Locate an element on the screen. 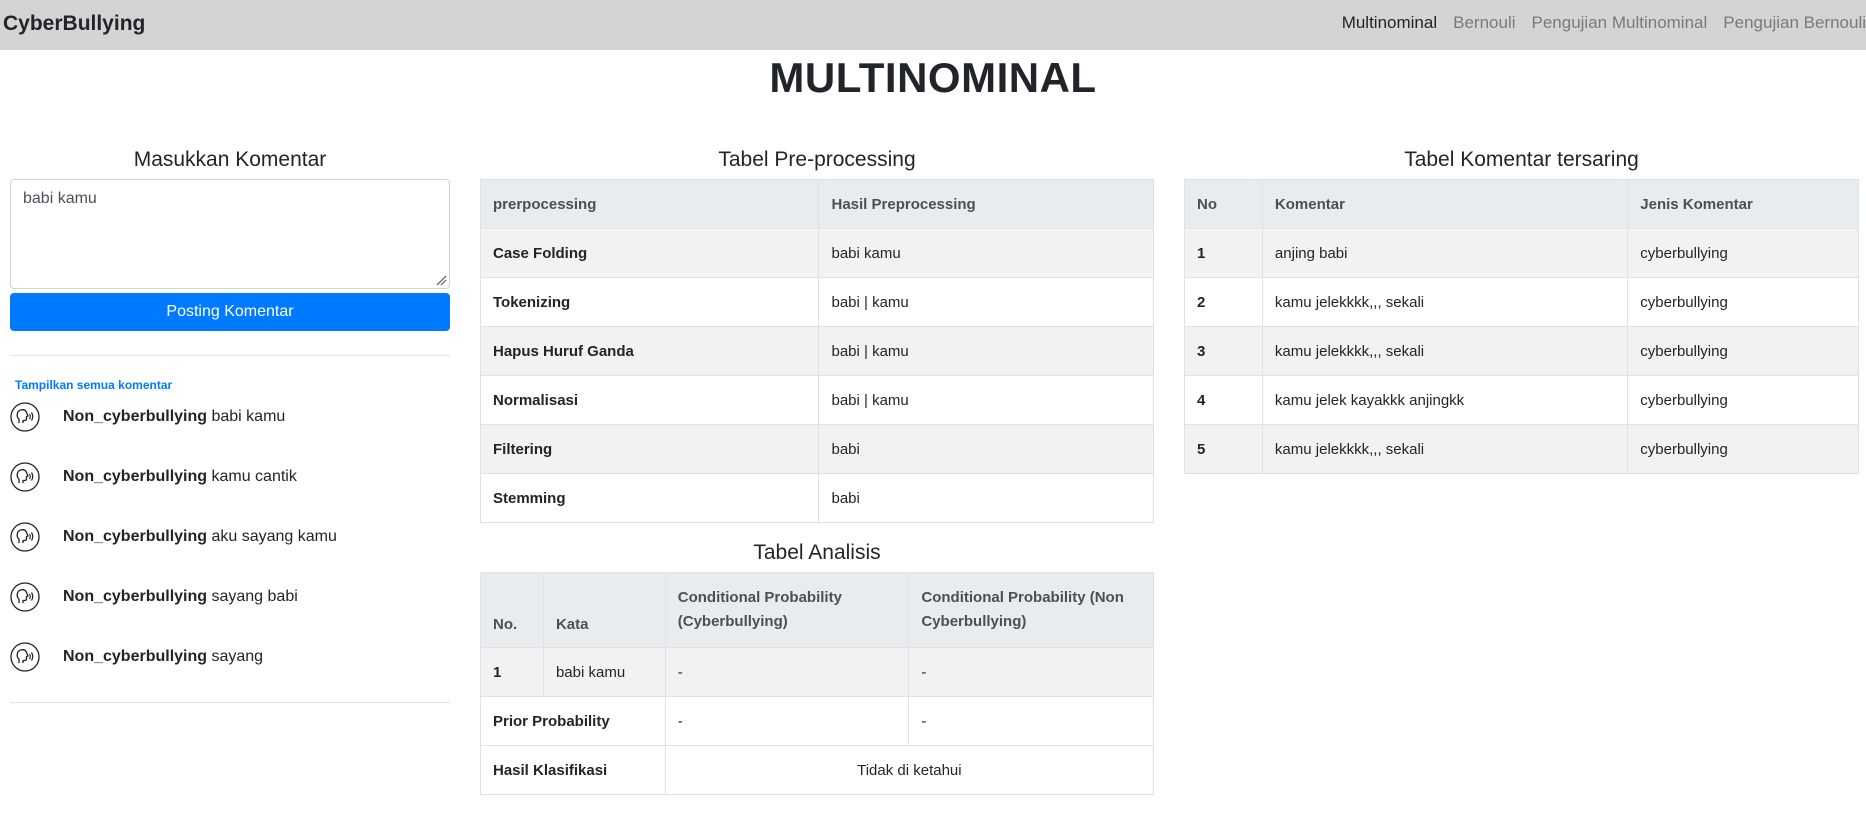 The image size is (1866, 820). table-row: Filtering babi is located at coordinates (816, 449).